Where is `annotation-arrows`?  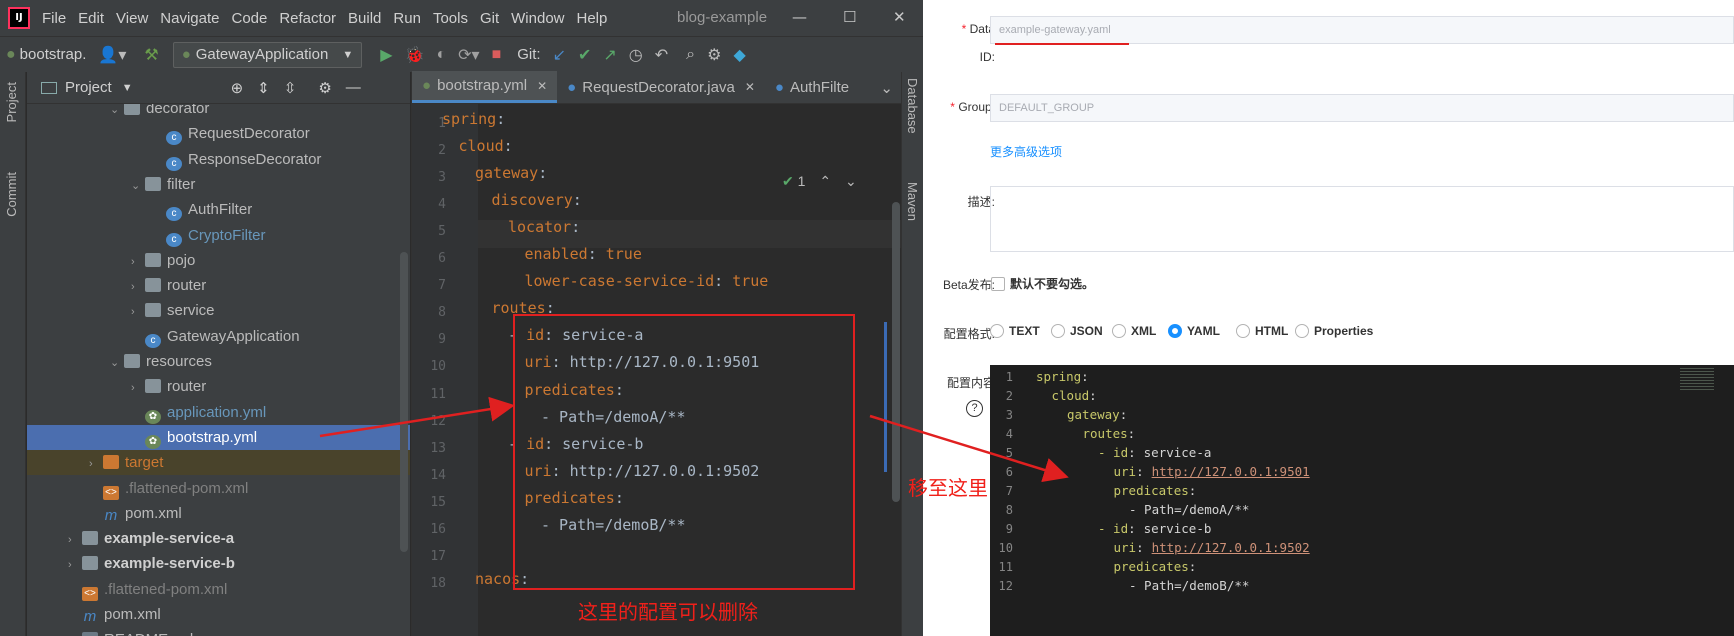
annotation-arrows is located at coordinates (694, 439).